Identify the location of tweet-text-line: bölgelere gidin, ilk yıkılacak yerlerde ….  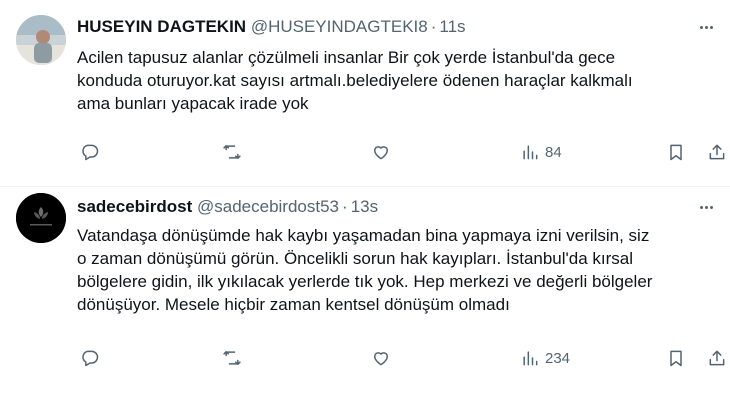
(365, 281).